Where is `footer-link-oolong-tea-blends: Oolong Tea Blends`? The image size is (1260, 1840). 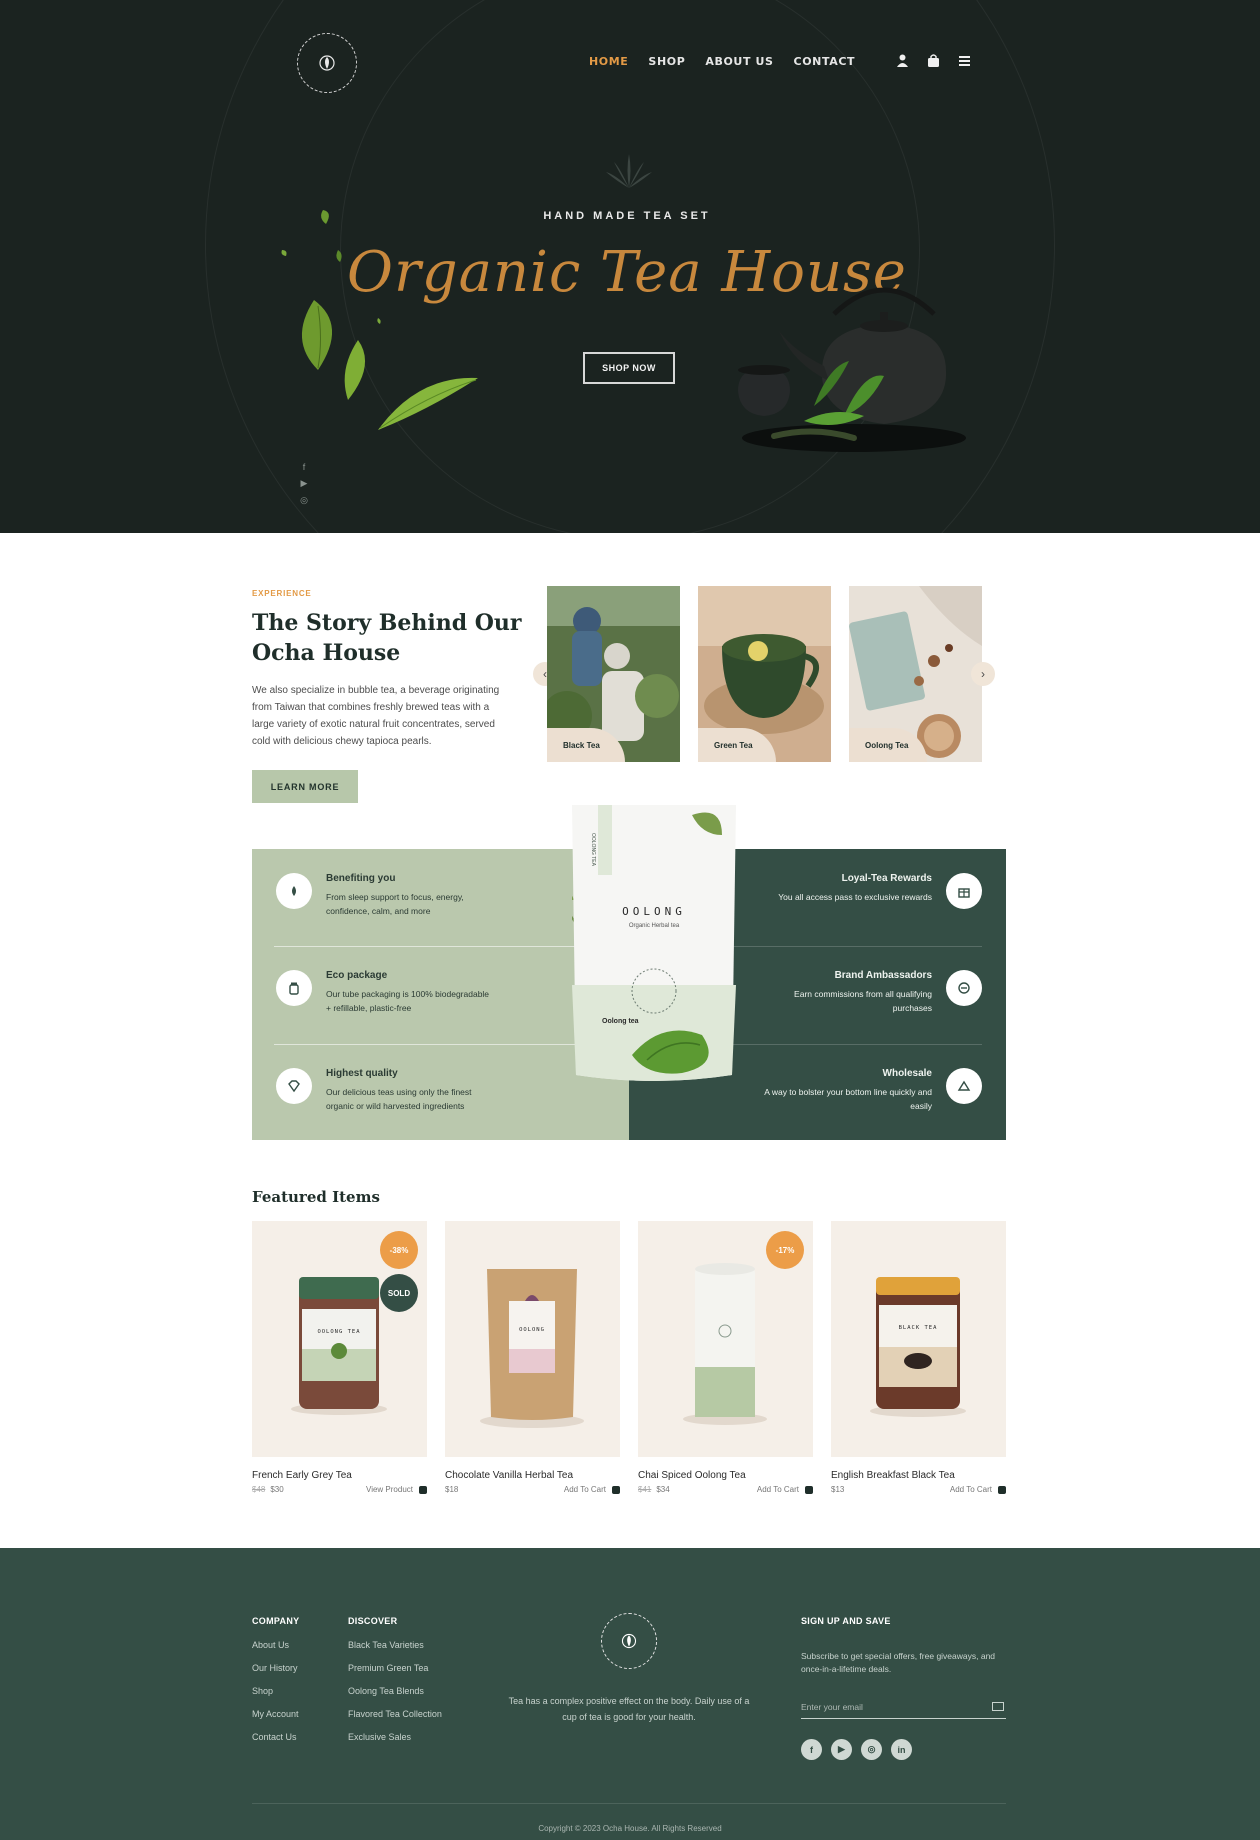 footer-link-oolong-tea-blends: Oolong Tea Blends is located at coordinates (395, 1691).